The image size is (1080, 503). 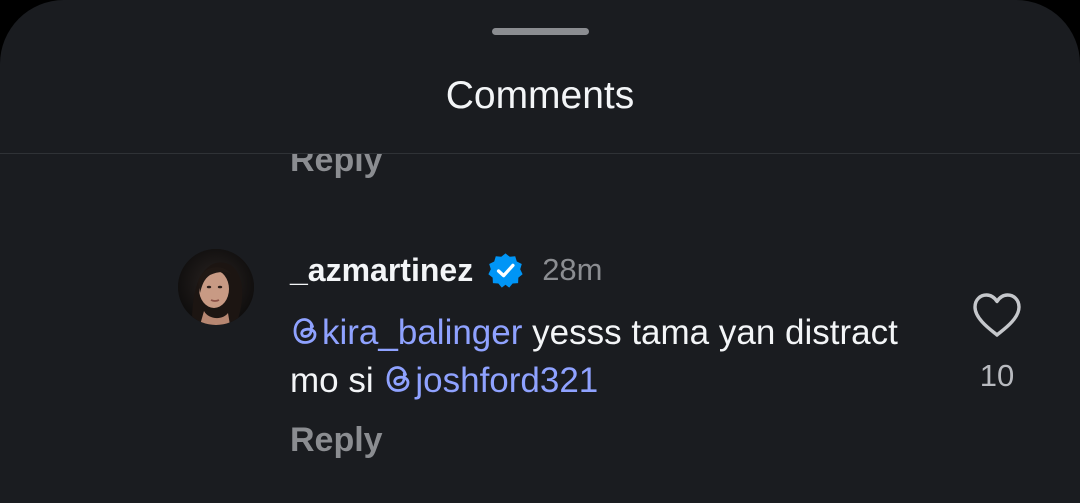 I want to click on verified-badge-shape, so click(x=505, y=270).